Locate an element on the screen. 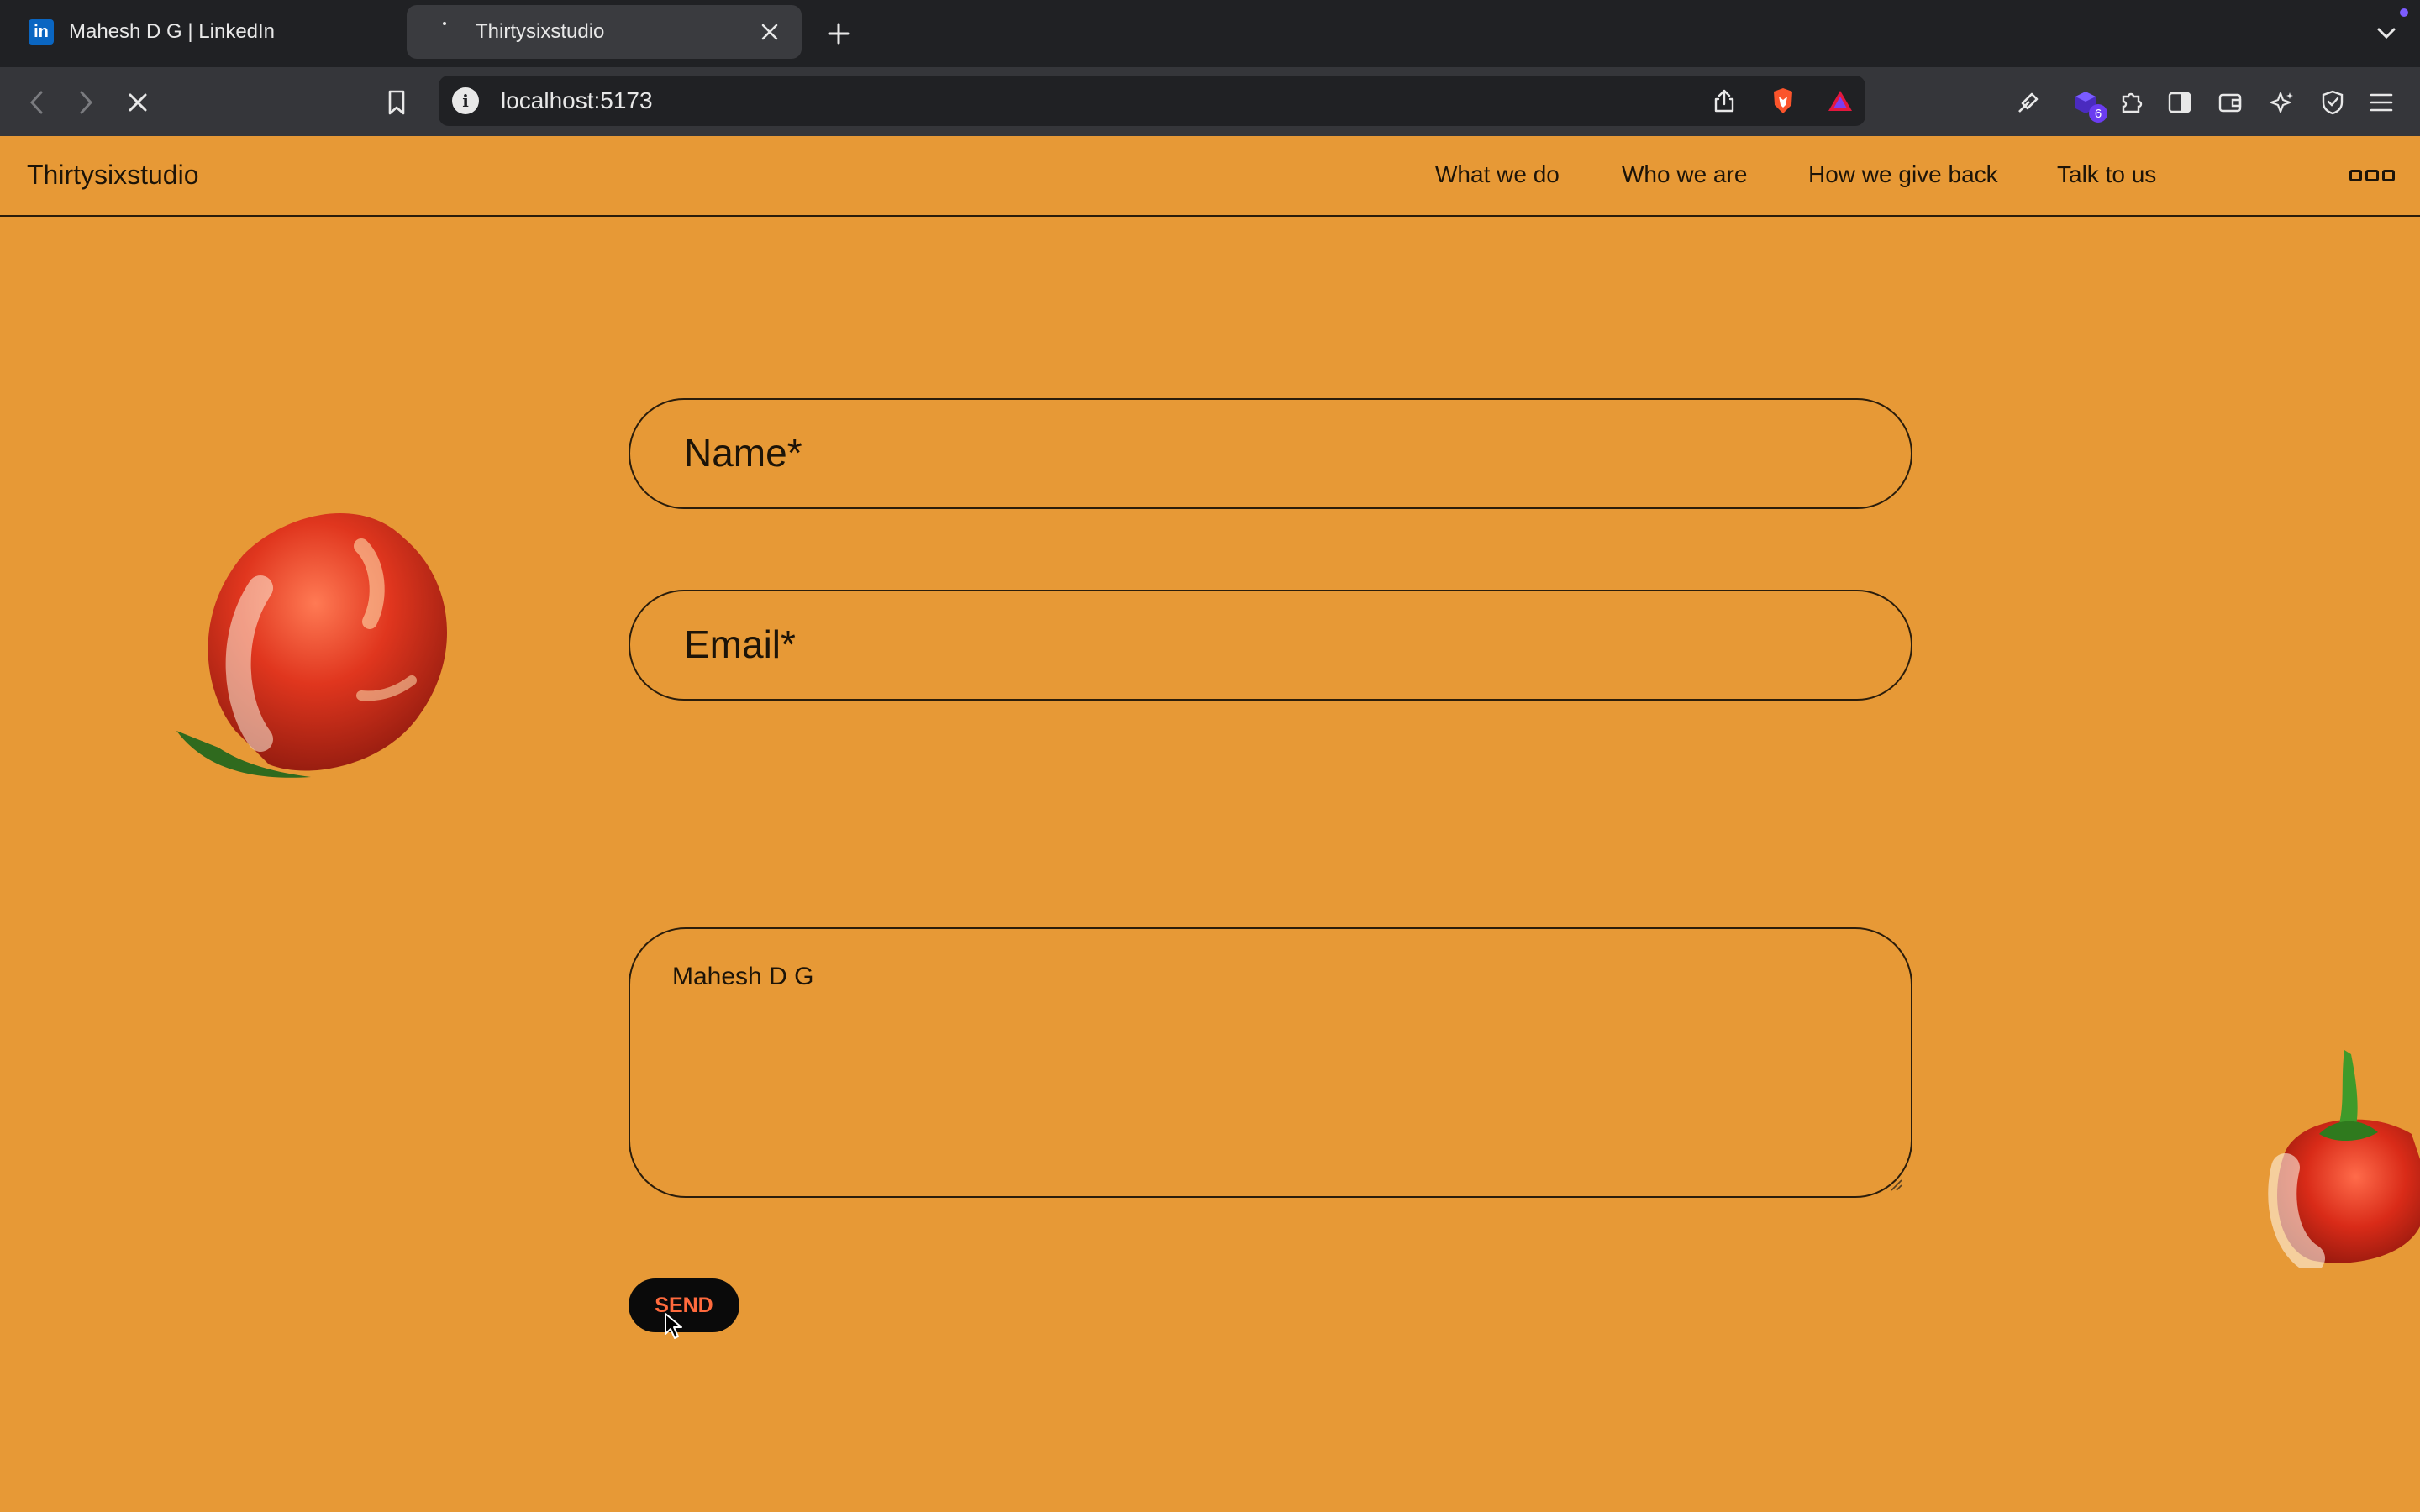 The image size is (2420, 1512). tab-label: Mahesh D G | LinkedIn is located at coordinates (172, 31).